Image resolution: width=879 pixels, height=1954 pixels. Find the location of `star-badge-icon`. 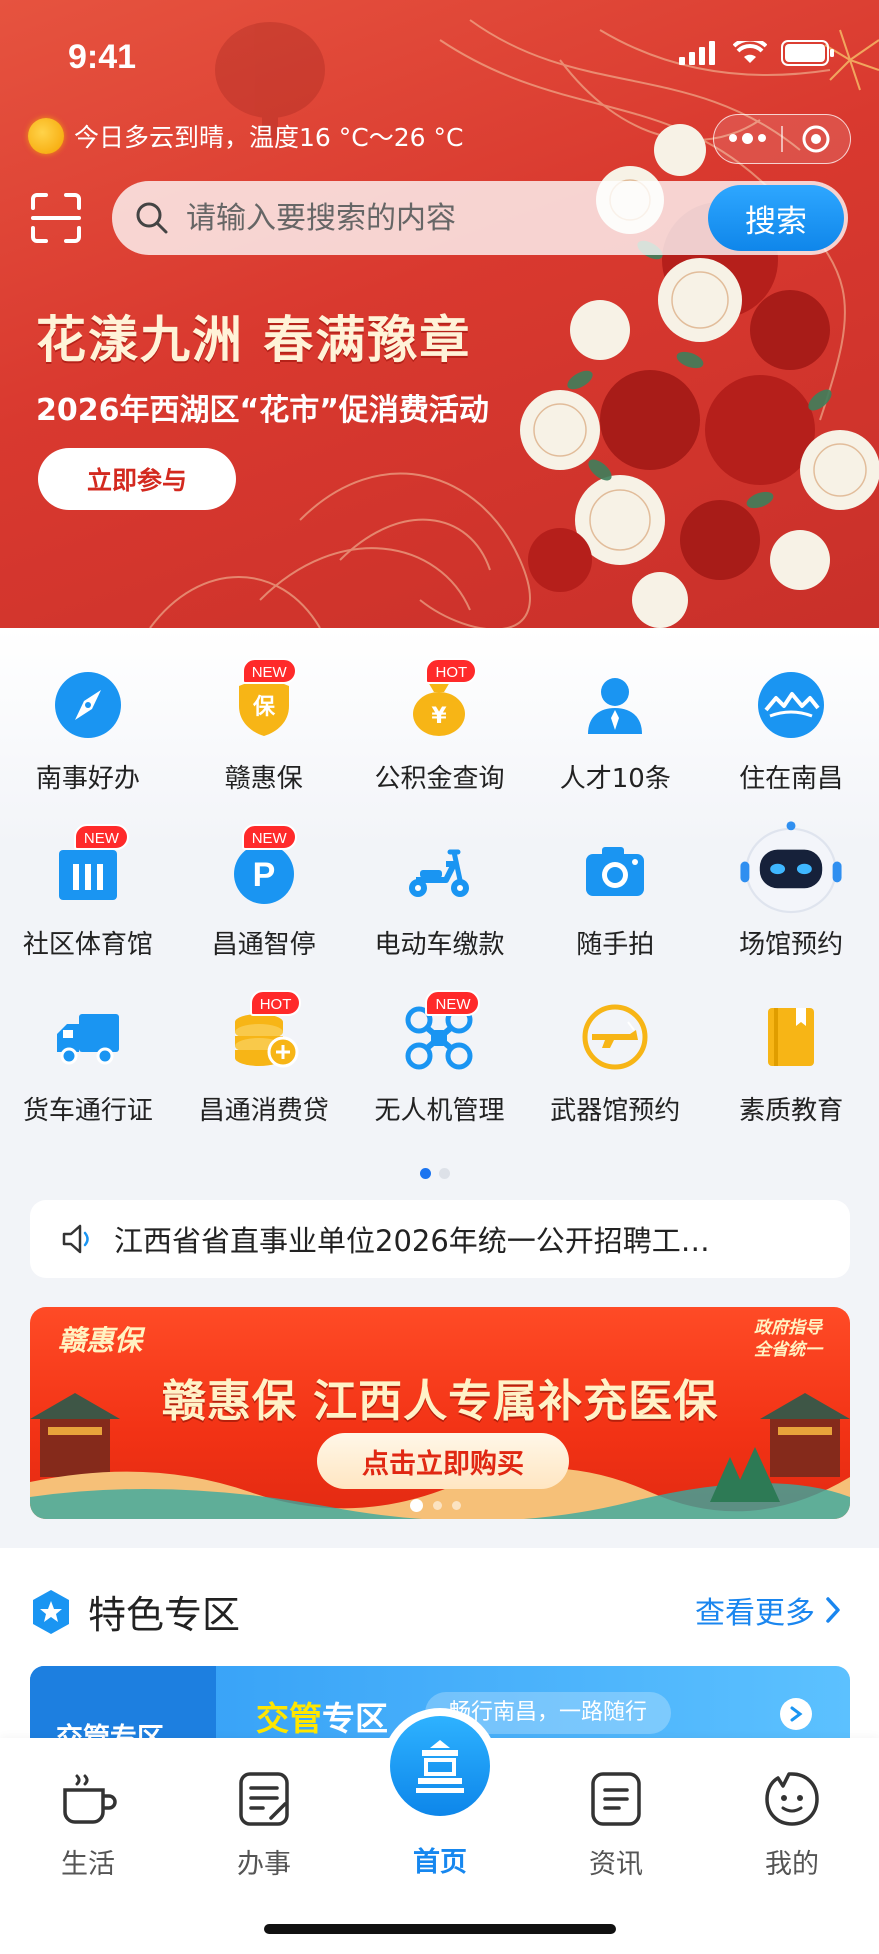

star-badge-icon is located at coordinates (51, 1611).